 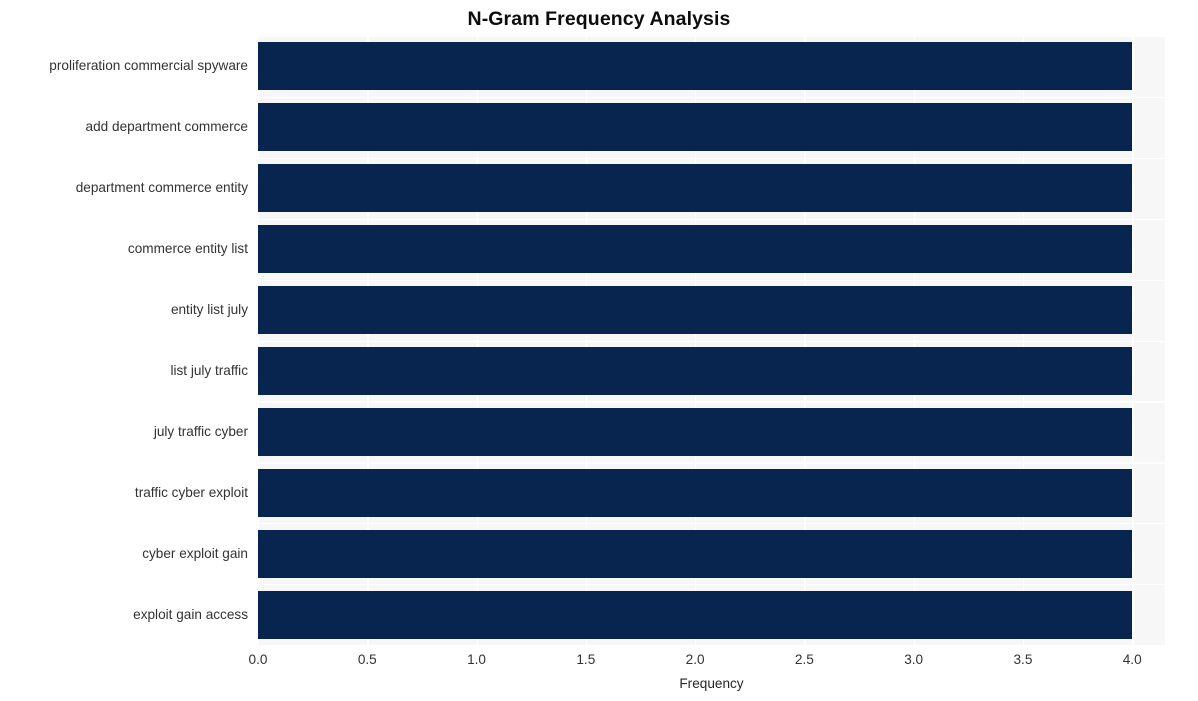 I want to click on y-axis-tick-label: july traffic cyber, so click(x=200, y=431).